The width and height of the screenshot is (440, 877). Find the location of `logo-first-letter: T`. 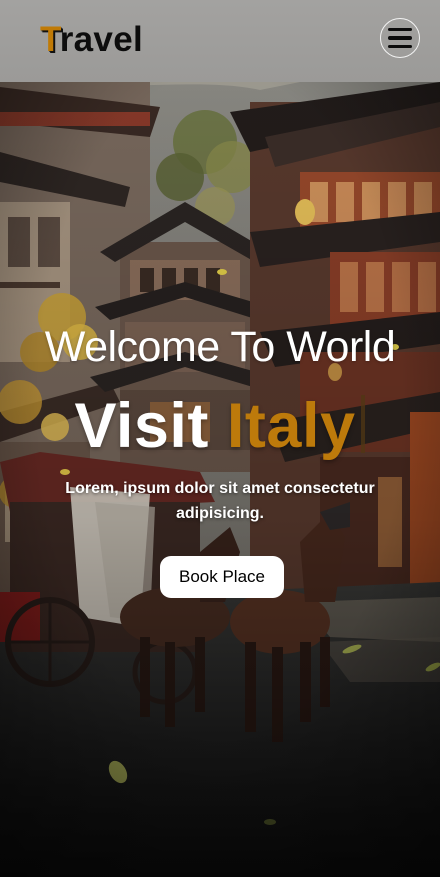

logo-first-letter: T is located at coordinates (50, 39).